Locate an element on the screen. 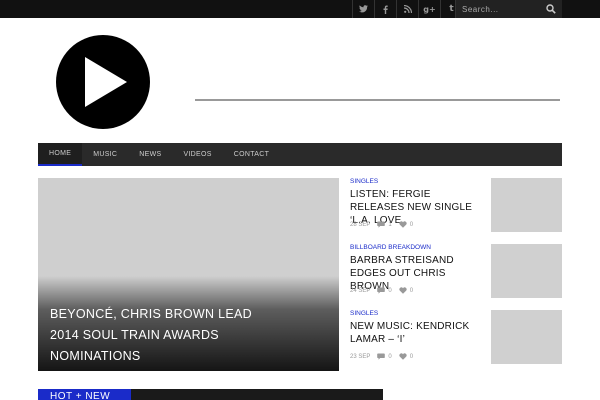  post-date: 23 SEP is located at coordinates (360, 356).